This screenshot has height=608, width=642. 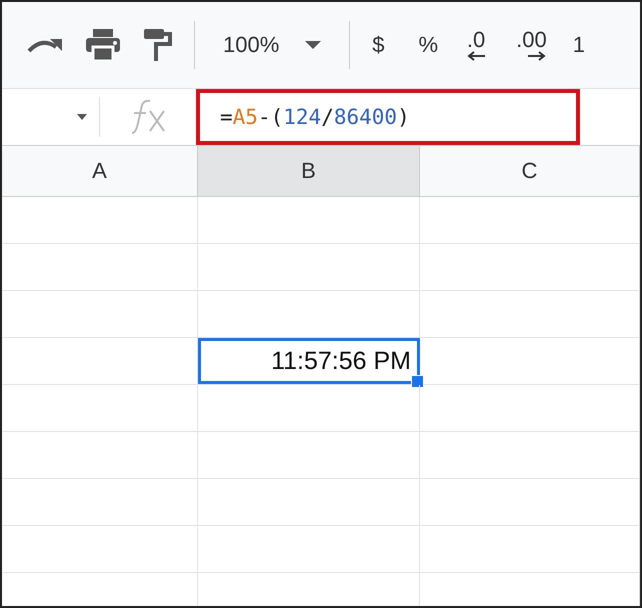 What do you see at coordinates (378, 45) in the screenshot?
I see `currency-format-button: $` at bounding box center [378, 45].